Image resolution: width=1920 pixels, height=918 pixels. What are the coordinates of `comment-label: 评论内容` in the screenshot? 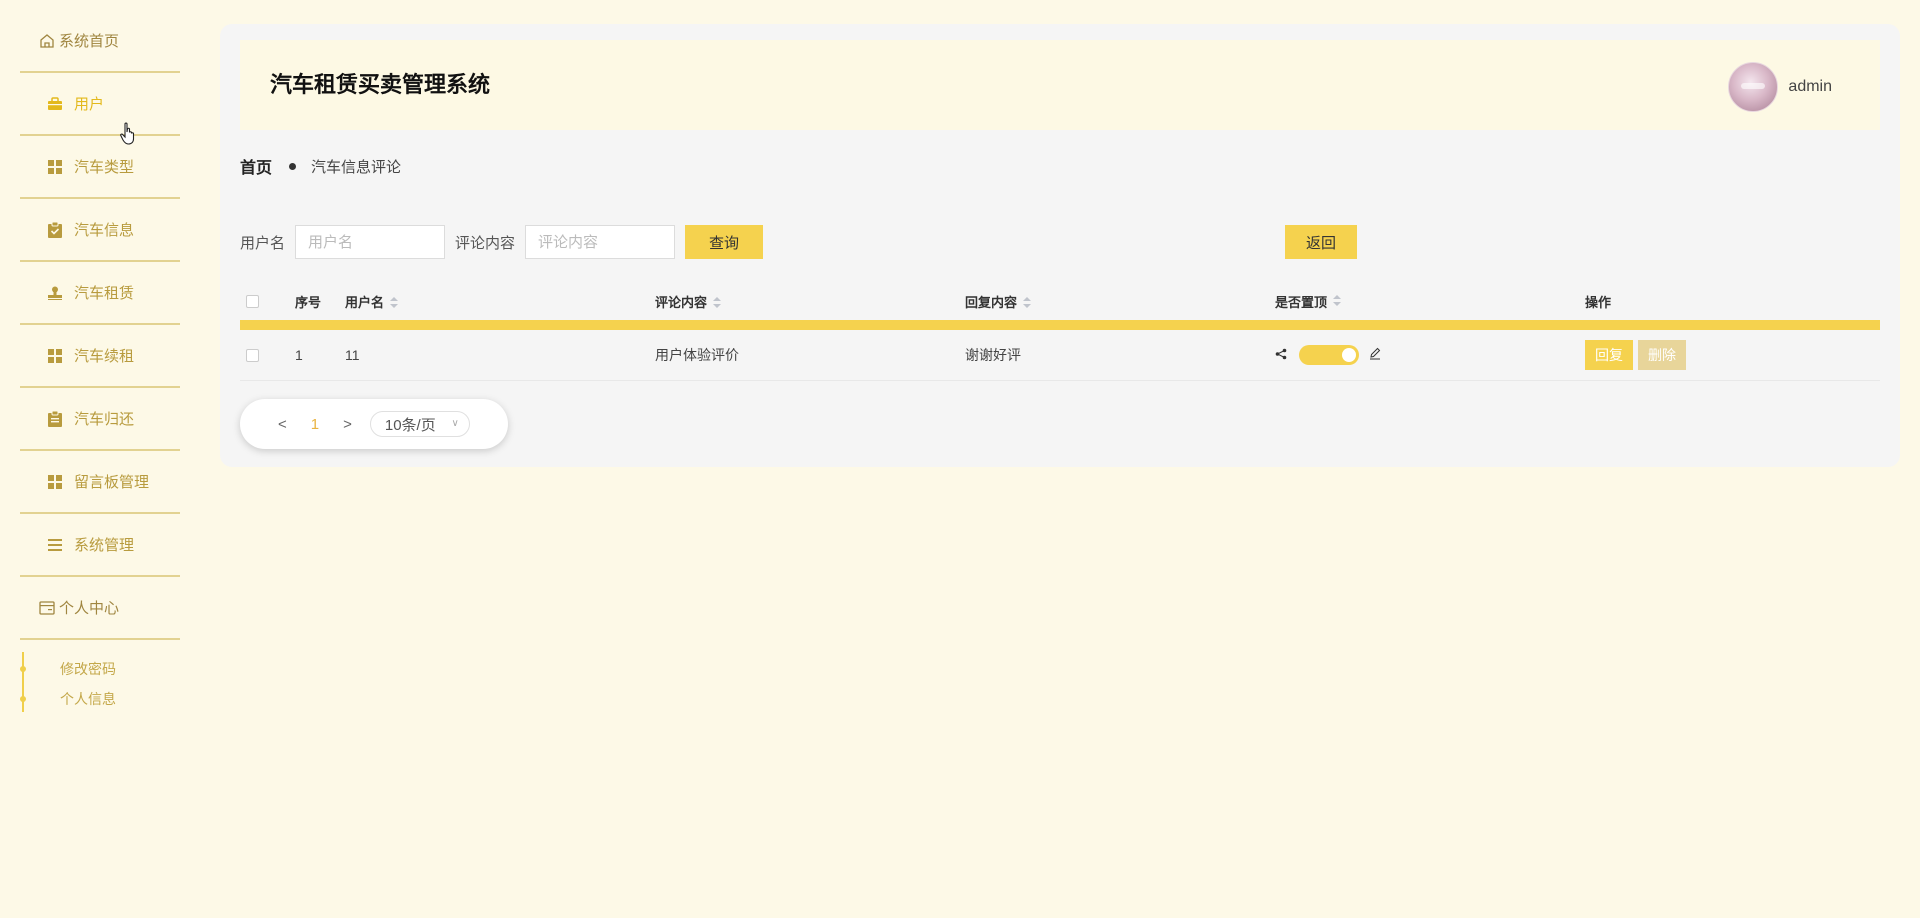 It's located at (485, 243).